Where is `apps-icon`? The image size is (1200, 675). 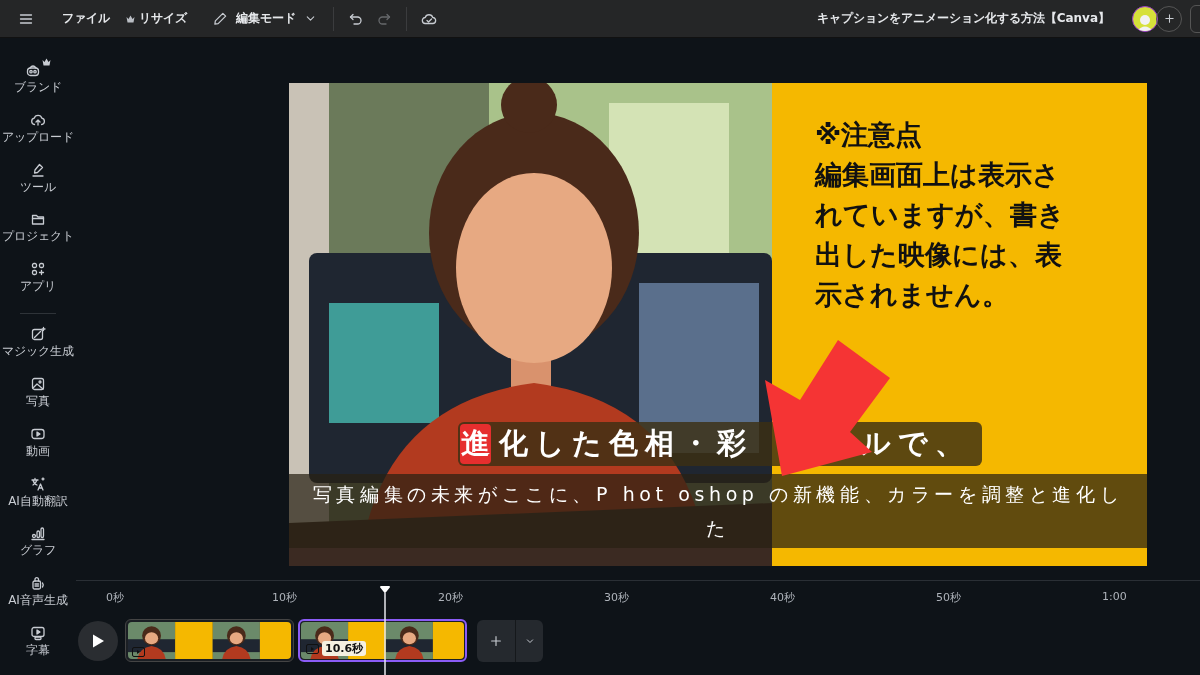 apps-icon is located at coordinates (38, 269).